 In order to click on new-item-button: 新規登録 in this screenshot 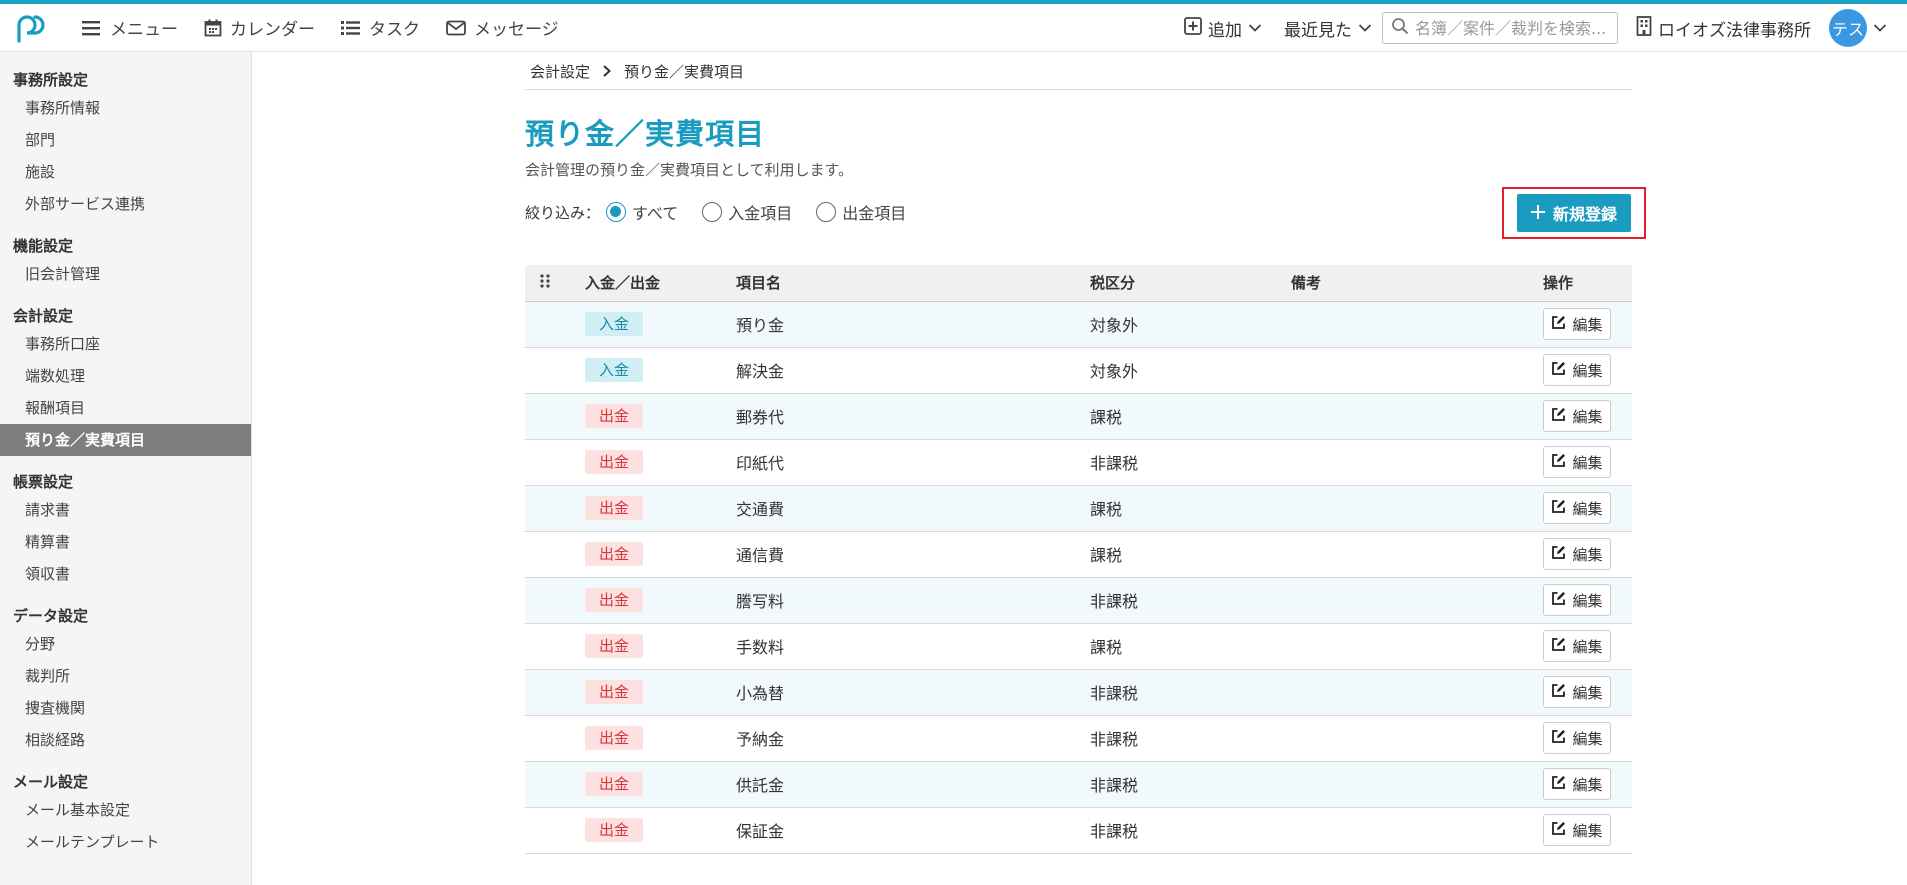, I will do `click(1574, 213)`.